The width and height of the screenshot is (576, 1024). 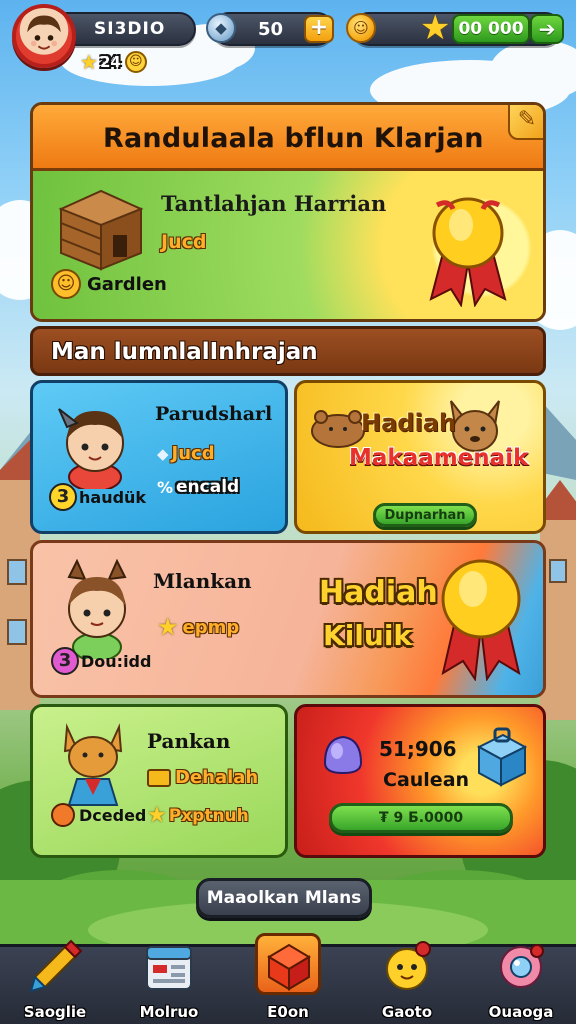 What do you see at coordinates (274, 203) in the screenshot?
I see `task-title: Tantlahjan Harrian` at bounding box center [274, 203].